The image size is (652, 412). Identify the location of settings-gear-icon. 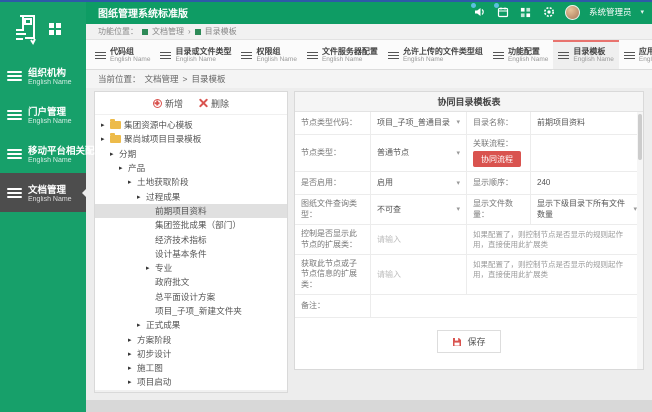
(549, 12).